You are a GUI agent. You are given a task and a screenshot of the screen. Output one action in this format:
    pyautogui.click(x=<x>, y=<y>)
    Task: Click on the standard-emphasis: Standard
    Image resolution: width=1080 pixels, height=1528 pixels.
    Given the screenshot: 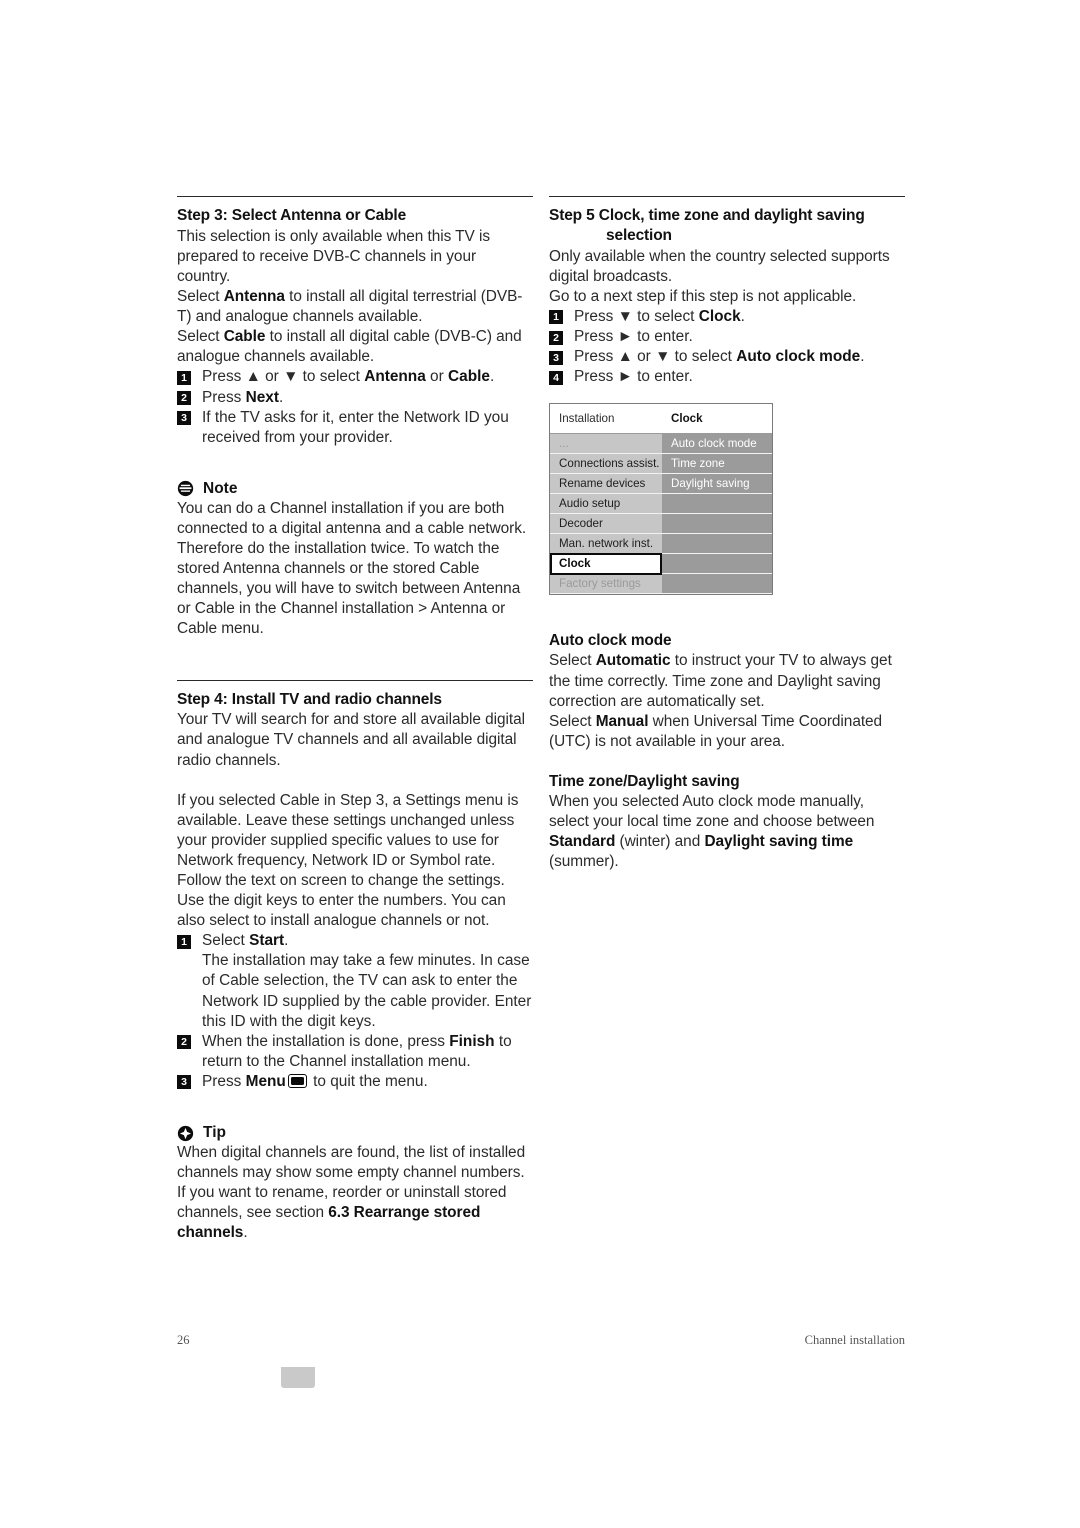 What is the action you would take?
    pyautogui.click(x=582, y=842)
    